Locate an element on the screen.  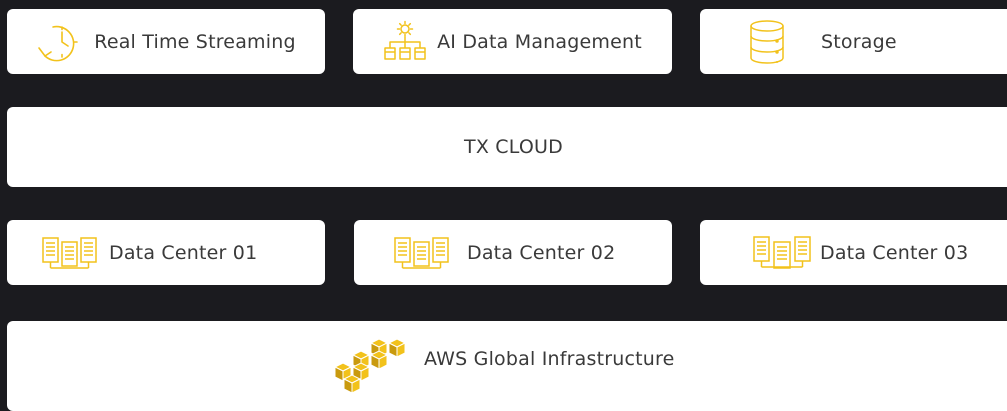
service-storage: Storage is located at coordinates (853, 41).